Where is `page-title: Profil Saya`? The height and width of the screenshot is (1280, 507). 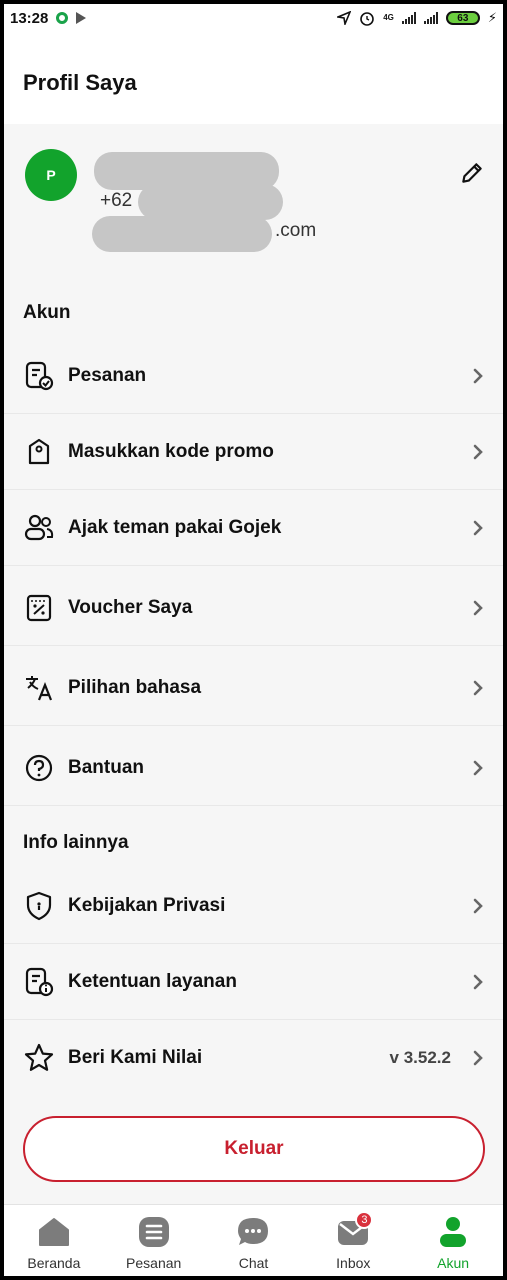 page-title: Profil Saya is located at coordinates (80, 82).